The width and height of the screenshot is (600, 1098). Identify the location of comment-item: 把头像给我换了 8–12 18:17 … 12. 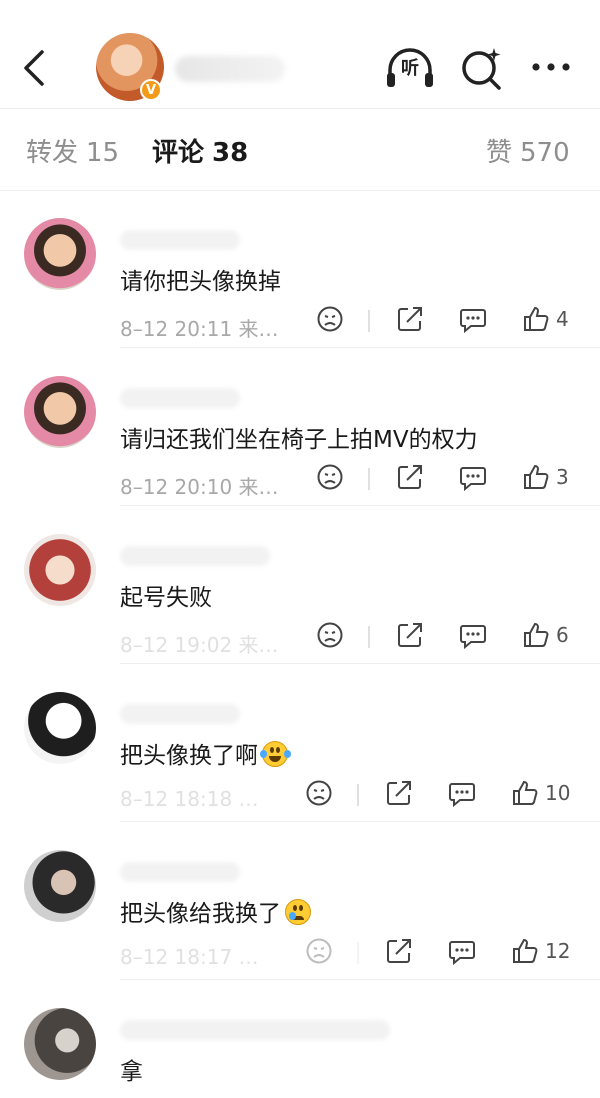
(300, 901).